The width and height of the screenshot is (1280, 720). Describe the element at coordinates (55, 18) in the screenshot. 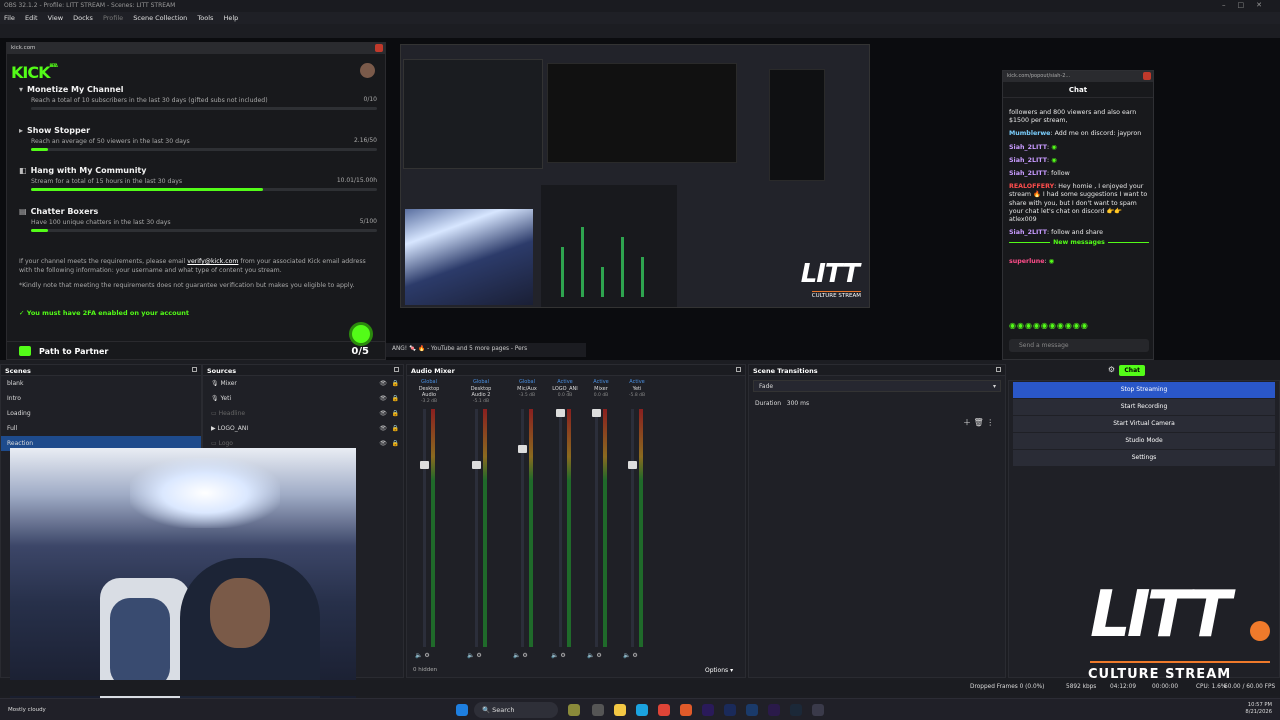

I see `menu-view: View` at that location.